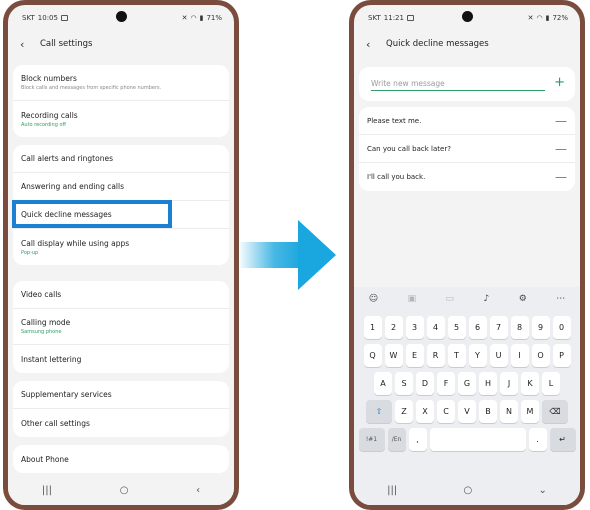  I want to click on status-bar: SKT 10:05 ✕ ◠ ▮ 71%, so click(121, 18).